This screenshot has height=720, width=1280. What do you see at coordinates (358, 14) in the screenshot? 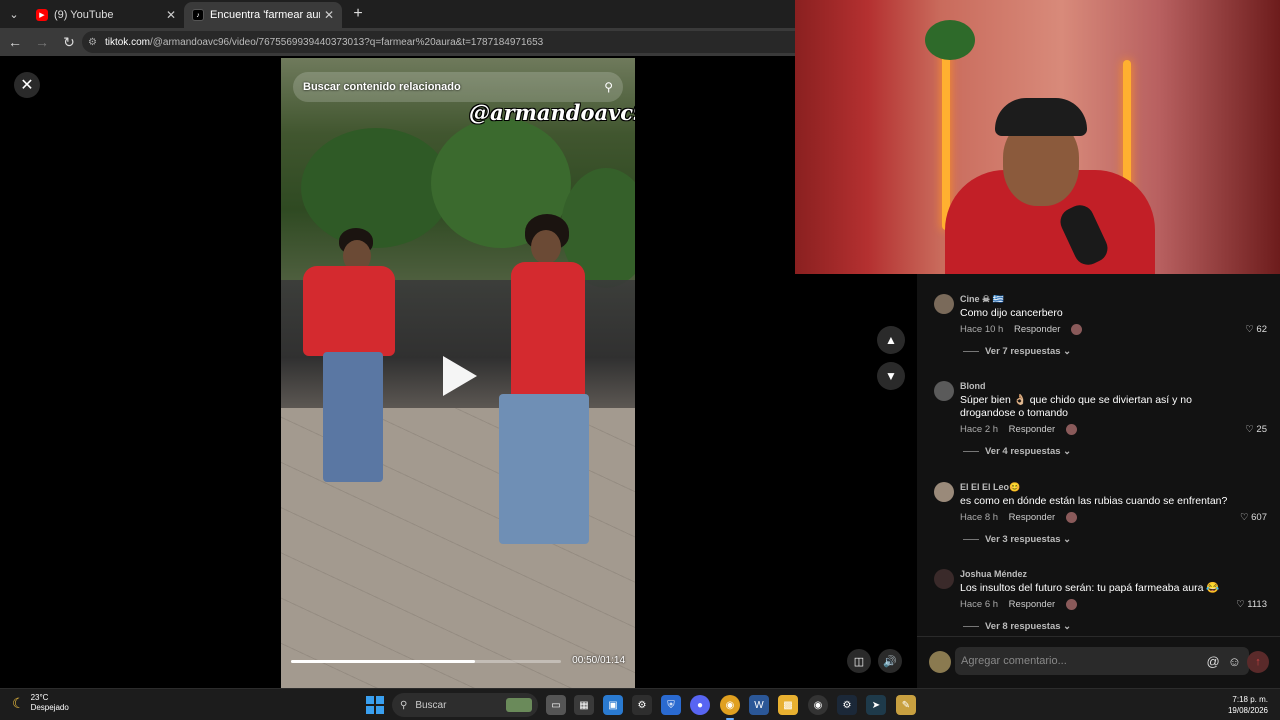
I see `new-tab-button: +` at bounding box center [358, 14].